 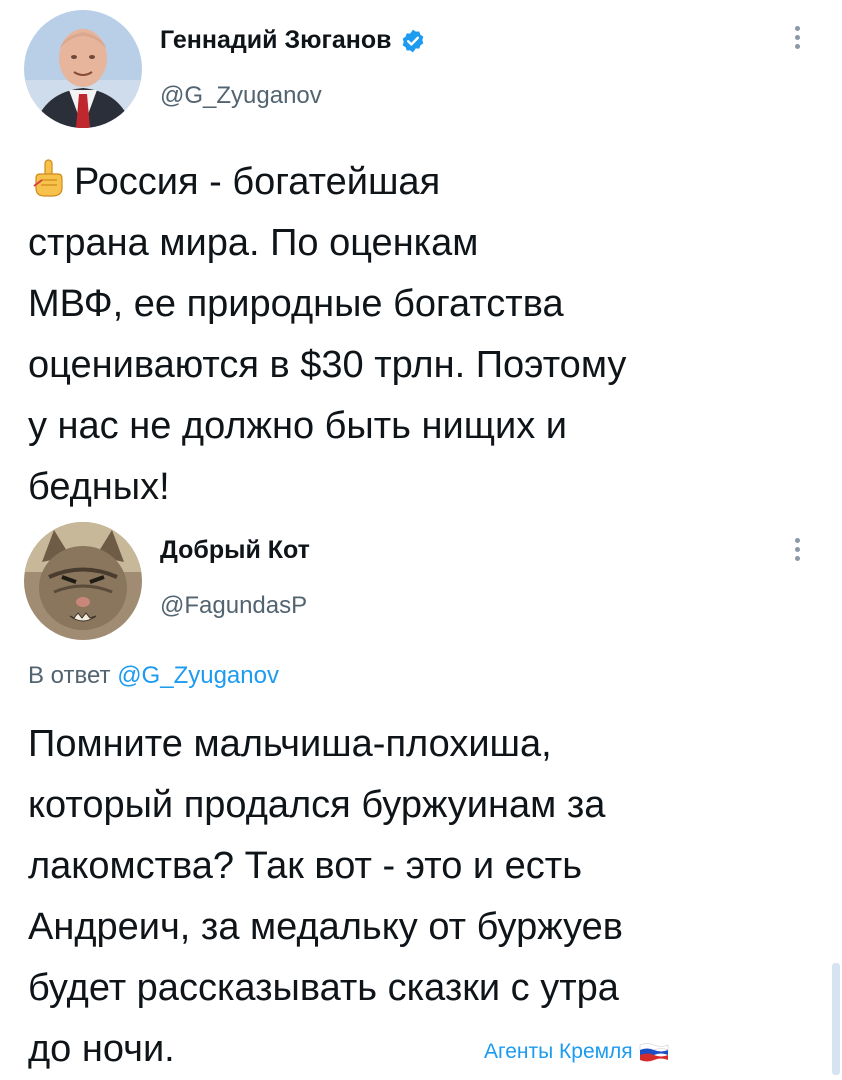 What do you see at coordinates (421, 70) in the screenshot?
I see `tweet-1-header: Геннадий Зюганов @G_Zyuganov` at bounding box center [421, 70].